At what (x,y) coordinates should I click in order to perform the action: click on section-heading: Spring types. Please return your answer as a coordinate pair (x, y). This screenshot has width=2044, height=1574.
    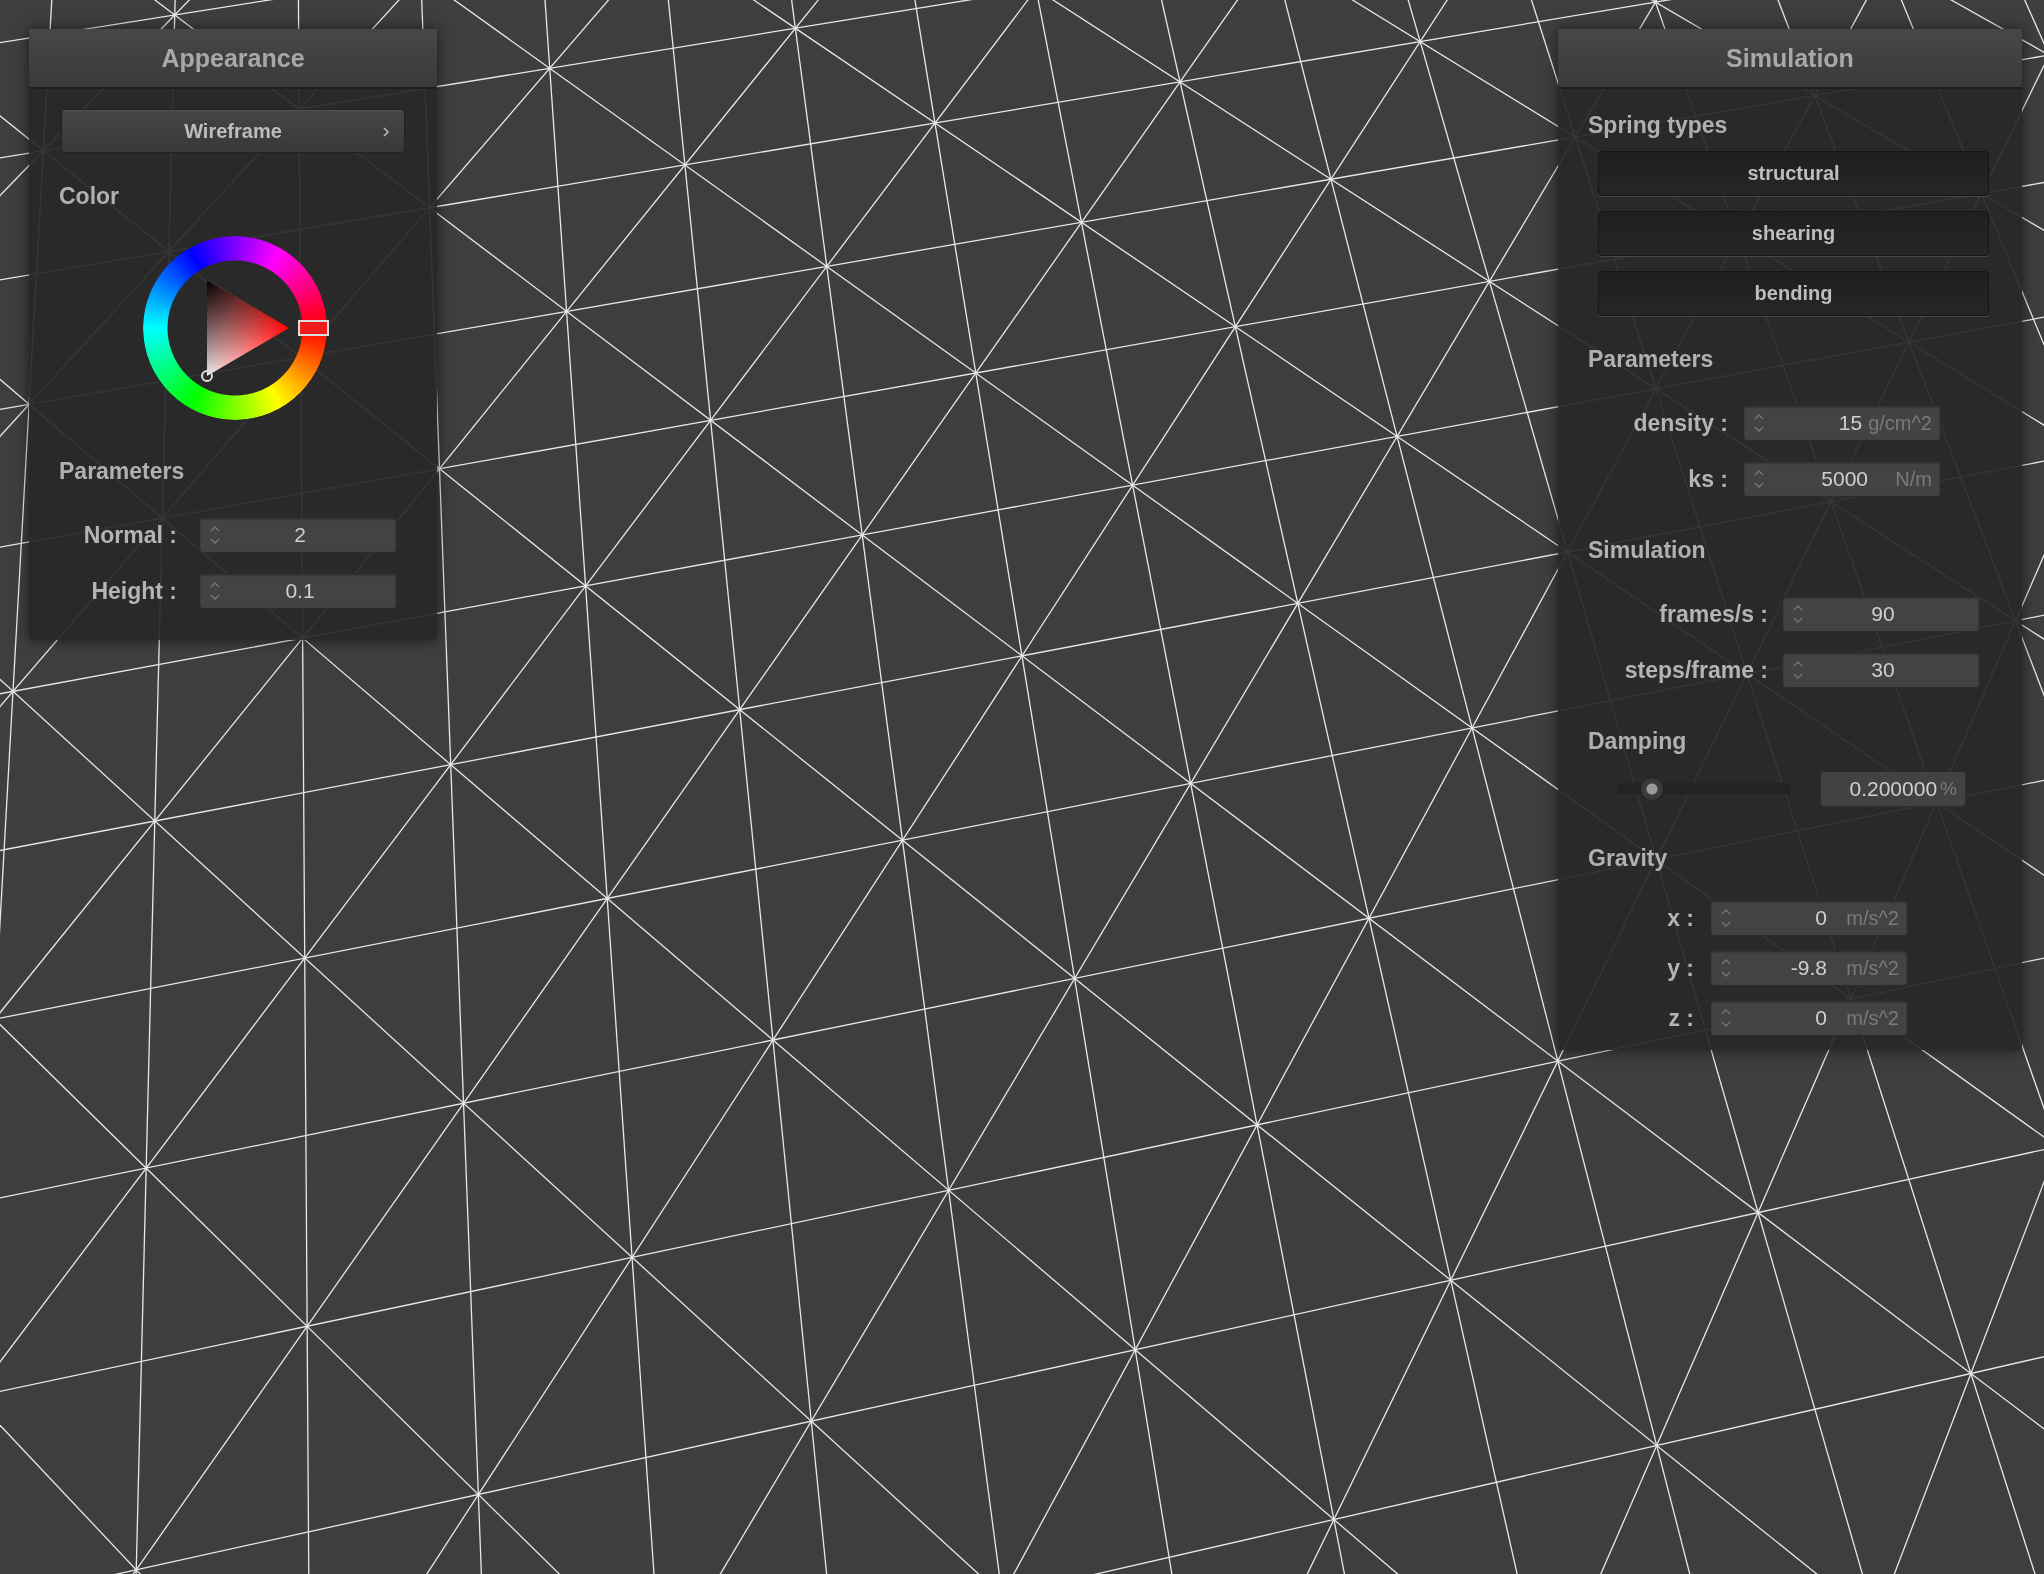
    Looking at the image, I should click on (1658, 125).